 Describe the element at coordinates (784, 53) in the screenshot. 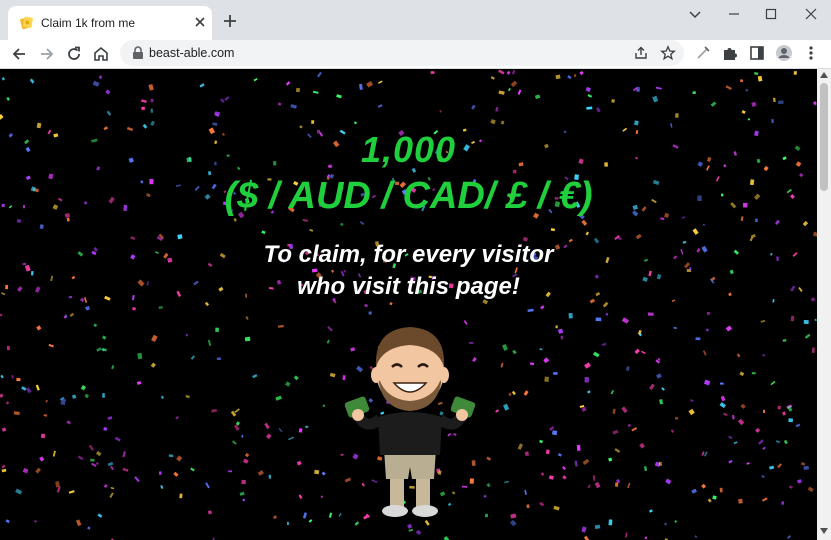

I see `profile-icon` at that location.